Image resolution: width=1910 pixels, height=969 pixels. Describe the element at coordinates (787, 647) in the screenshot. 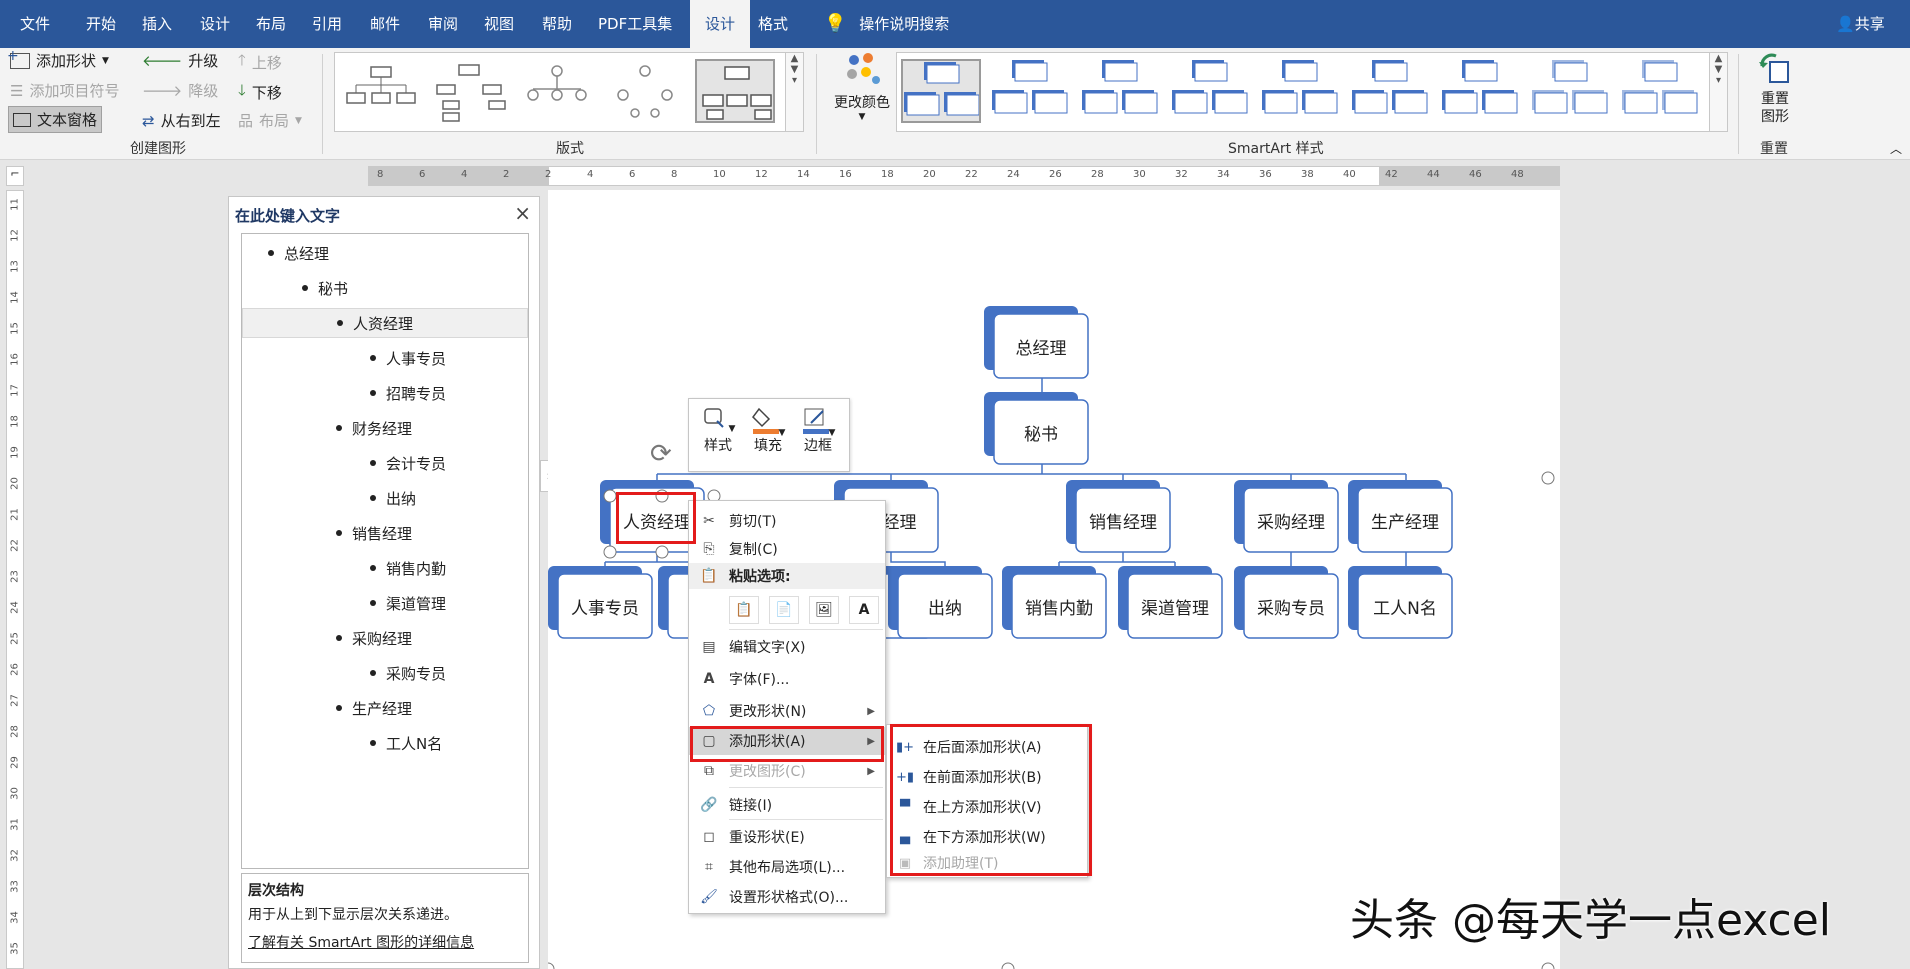

I see `menu-edit-text: ▤ 编辑文字(X)` at that location.